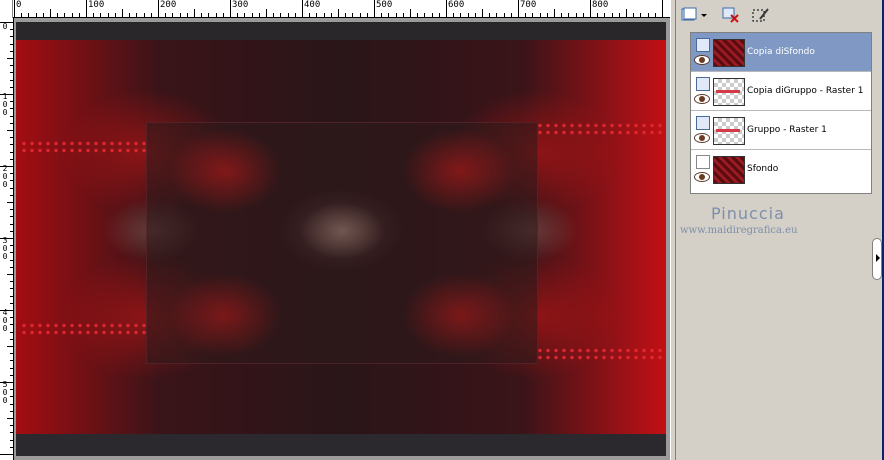 The image size is (884, 460). I want to click on image-bottom-band, so click(341, 445).